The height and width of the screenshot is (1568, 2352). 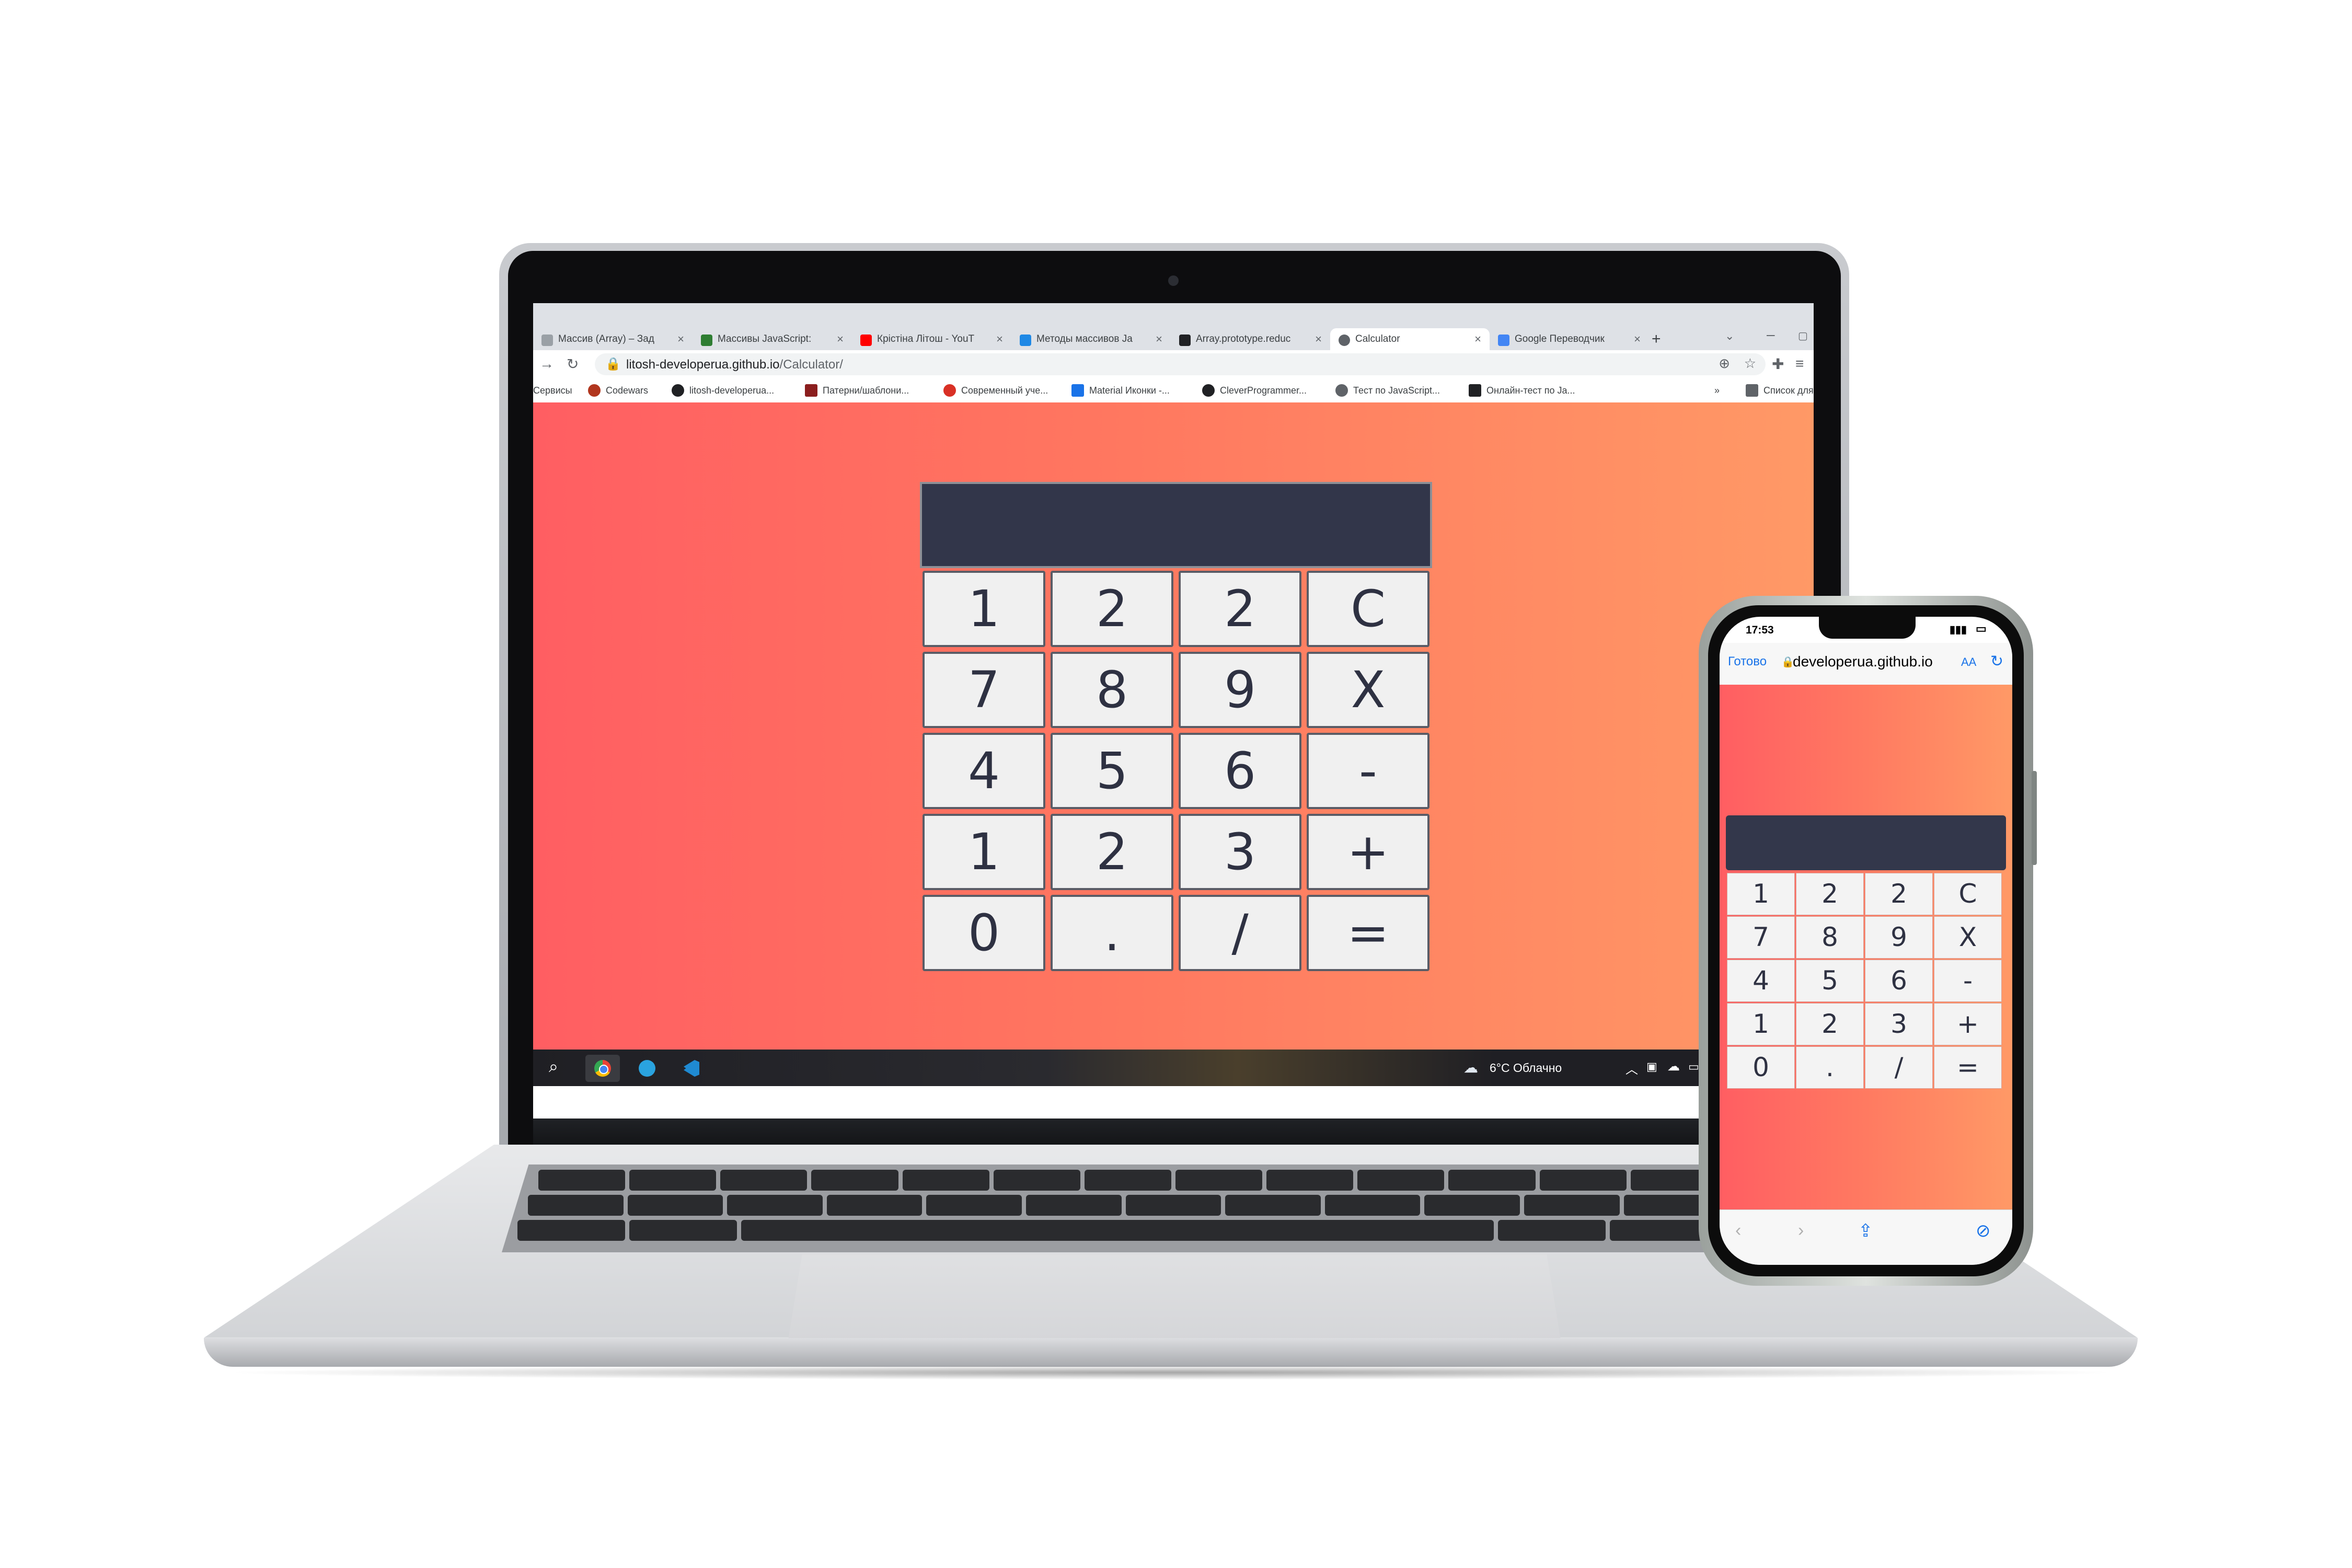 What do you see at coordinates (1803, 335) in the screenshot?
I see `restore-icon: ▢` at bounding box center [1803, 335].